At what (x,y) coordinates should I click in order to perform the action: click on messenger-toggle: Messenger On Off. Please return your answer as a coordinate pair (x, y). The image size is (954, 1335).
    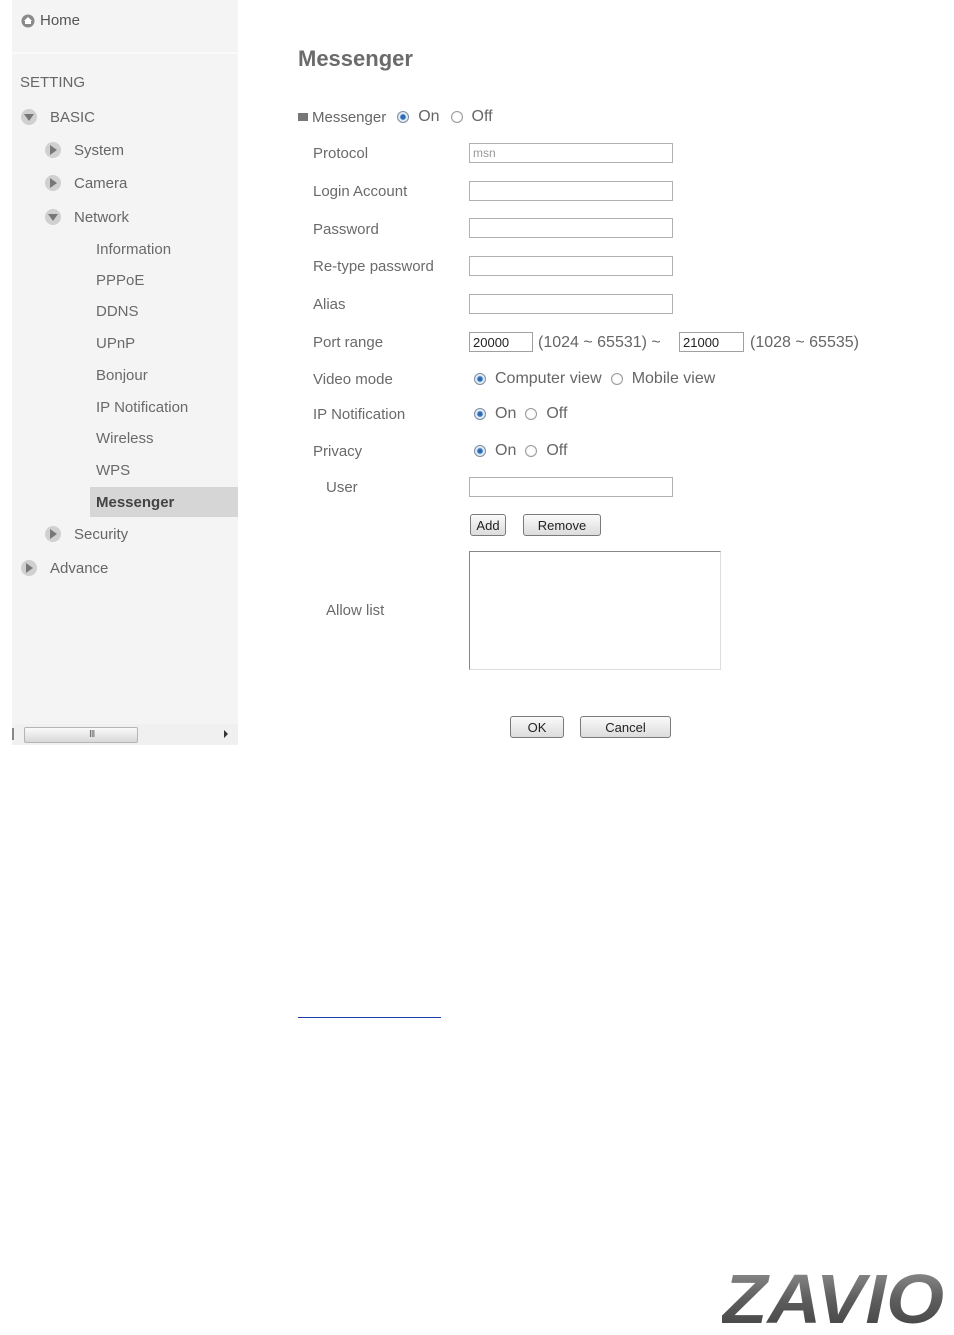
    Looking at the image, I should click on (400, 117).